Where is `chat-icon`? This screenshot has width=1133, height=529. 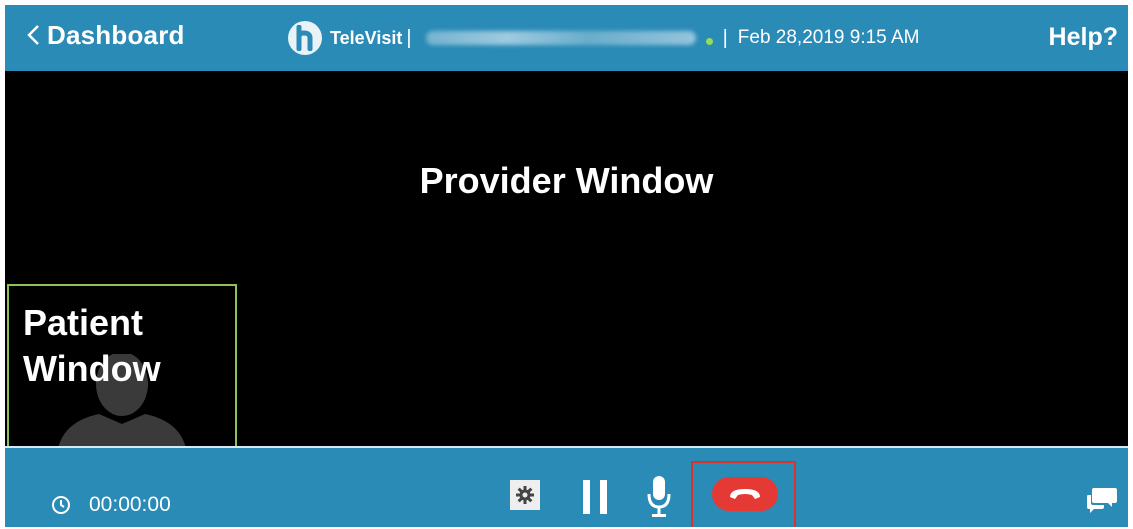 chat-icon is located at coordinates (1102, 500).